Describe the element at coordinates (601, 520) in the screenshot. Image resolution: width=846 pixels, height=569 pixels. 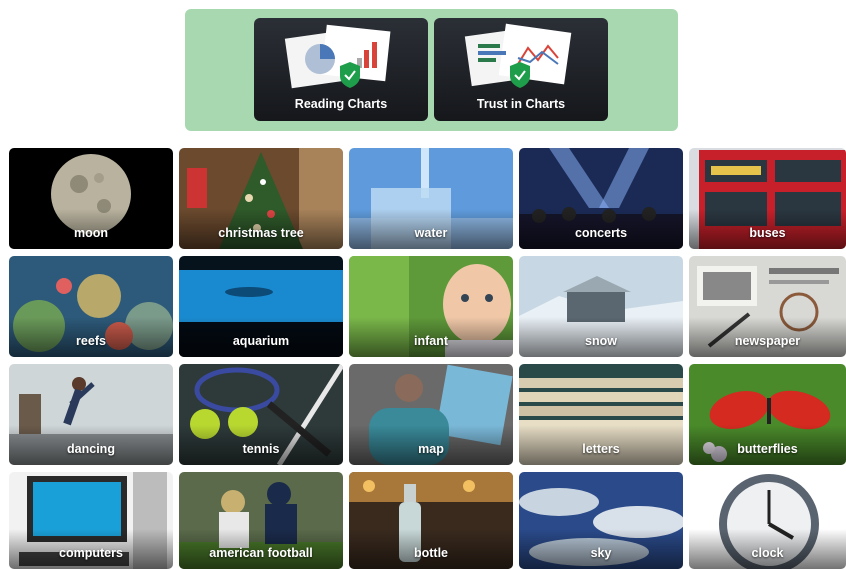
I see `topic-tile-sky: sky` at that location.